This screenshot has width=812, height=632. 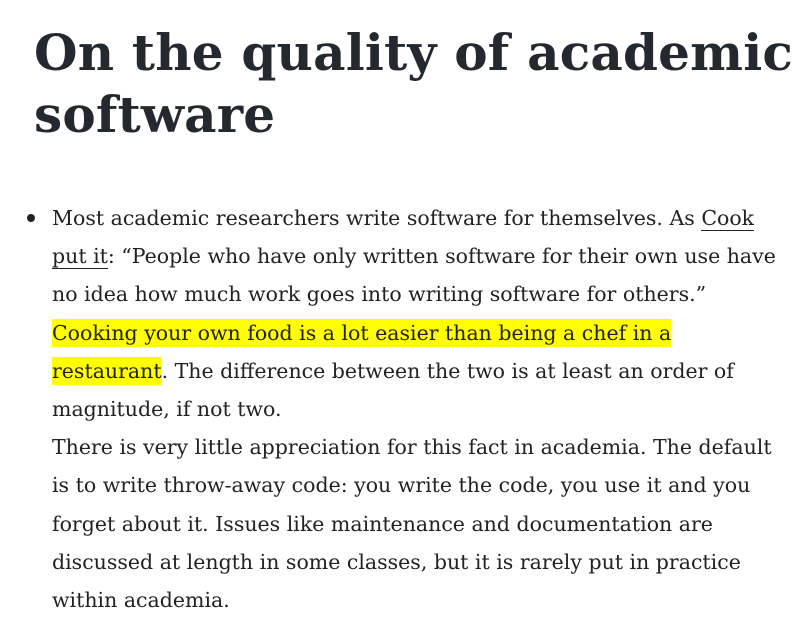 What do you see at coordinates (31, 218) in the screenshot?
I see `bullet-icon` at bounding box center [31, 218].